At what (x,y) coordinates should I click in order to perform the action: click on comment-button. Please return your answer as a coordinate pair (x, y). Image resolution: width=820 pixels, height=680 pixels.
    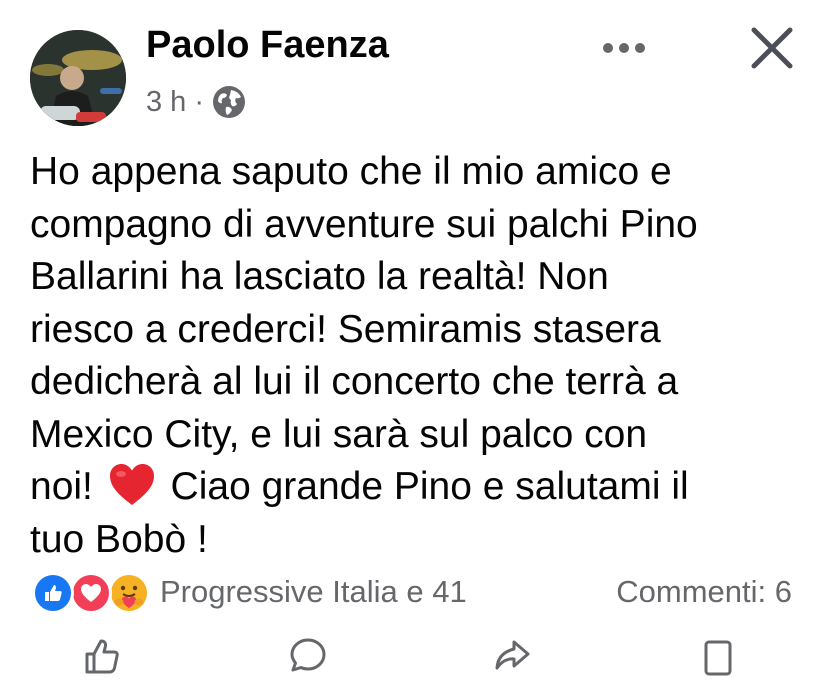
    Looking at the image, I should click on (308, 658).